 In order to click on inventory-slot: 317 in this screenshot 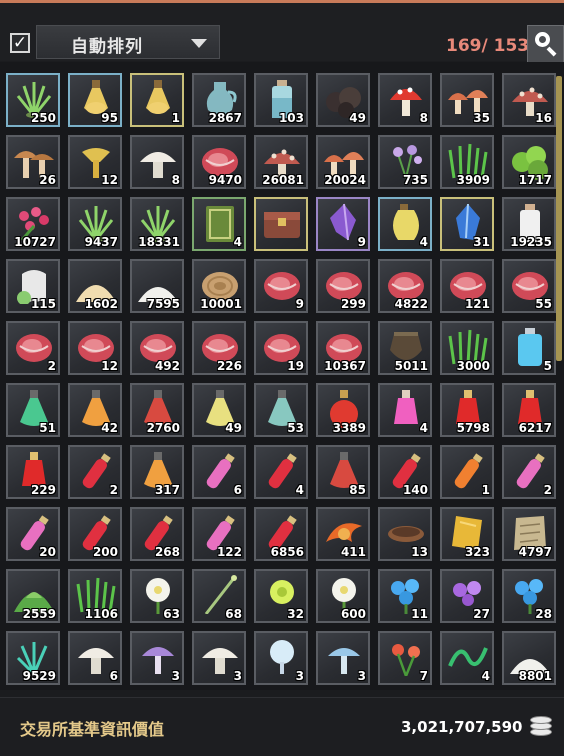, I will do `click(157, 472)`.